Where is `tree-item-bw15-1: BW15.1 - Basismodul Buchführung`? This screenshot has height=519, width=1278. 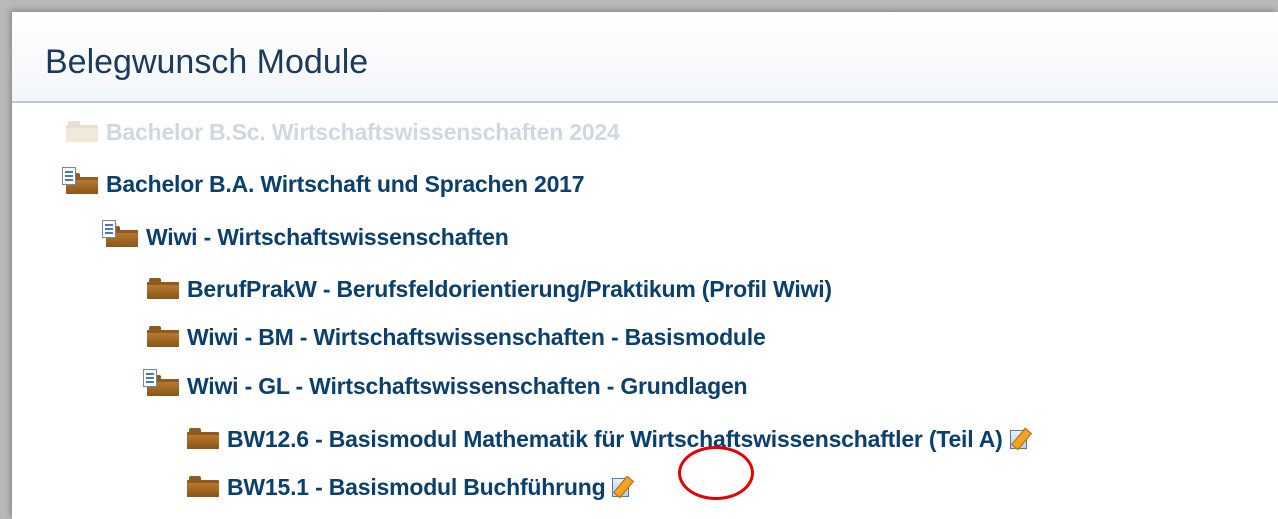 tree-item-bw15-1: BW15.1 - Basismodul Buchführung is located at coordinates (411, 487).